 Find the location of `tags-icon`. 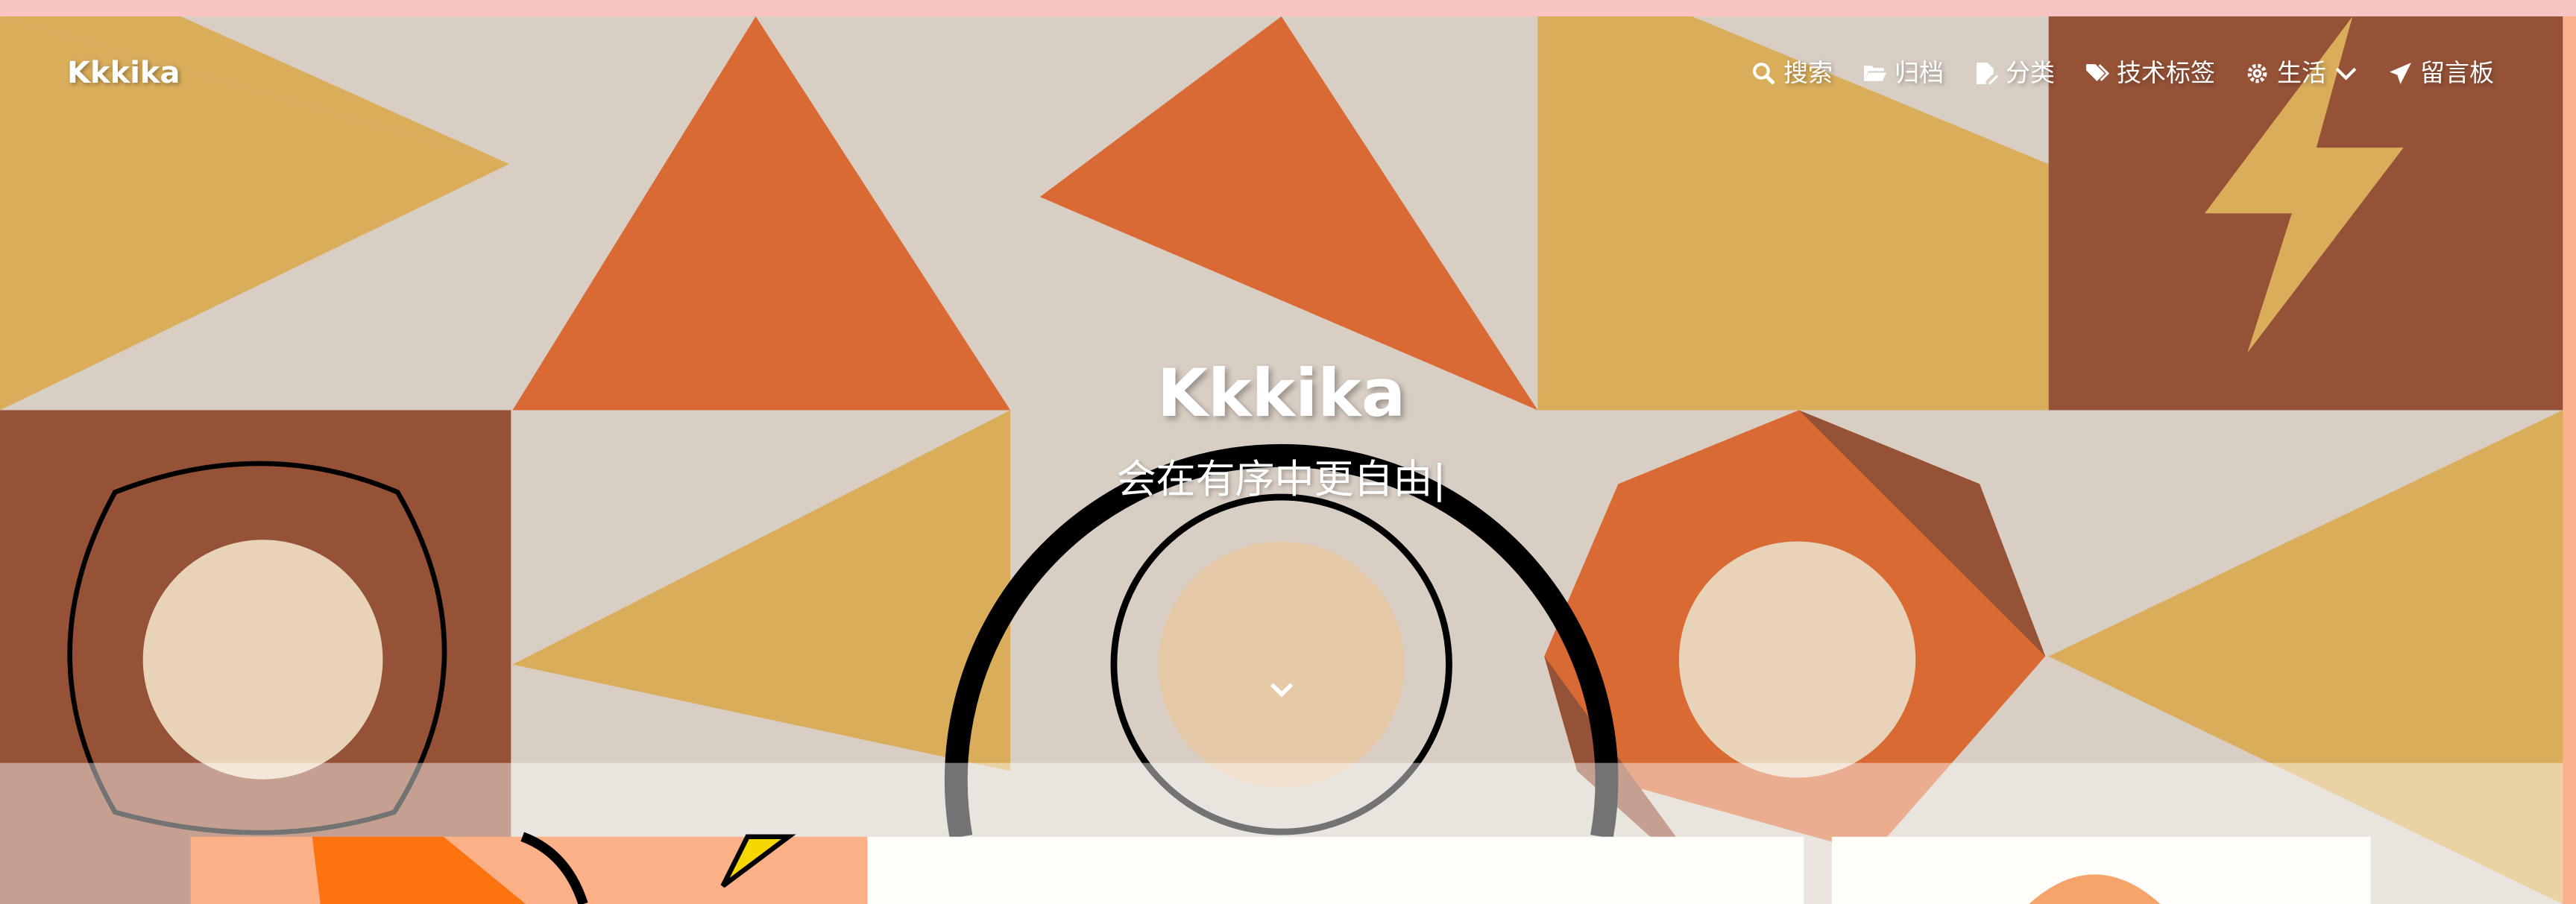

tags-icon is located at coordinates (2097, 72).